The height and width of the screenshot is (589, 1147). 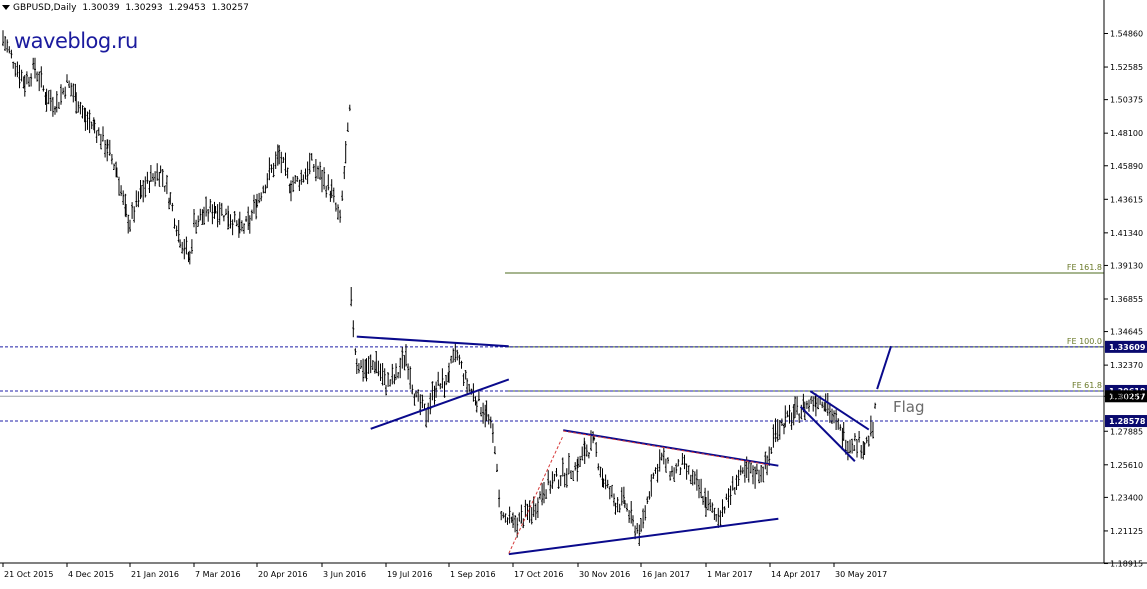 I want to click on y-tick-label: 1.18915, so click(x=1126, y=564).